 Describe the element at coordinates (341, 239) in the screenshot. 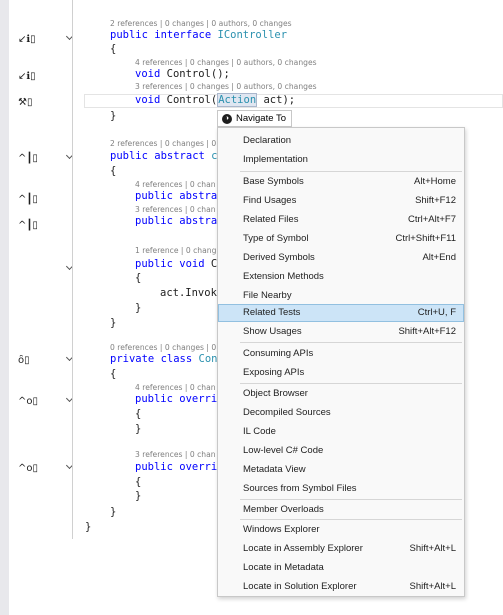

I see `menu-item-type-of-symbol: Type of Symbol Ctrl+Shift+F11` at that location.